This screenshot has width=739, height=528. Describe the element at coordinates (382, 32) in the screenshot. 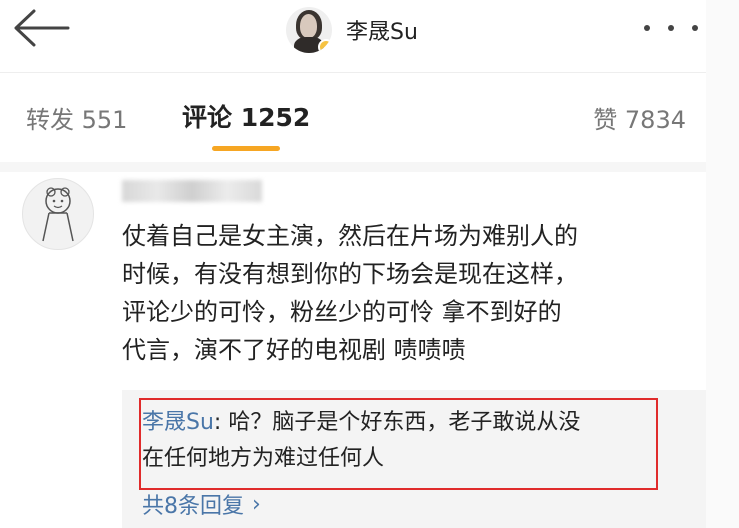

I see `header-title: 李晟Su` at that location.